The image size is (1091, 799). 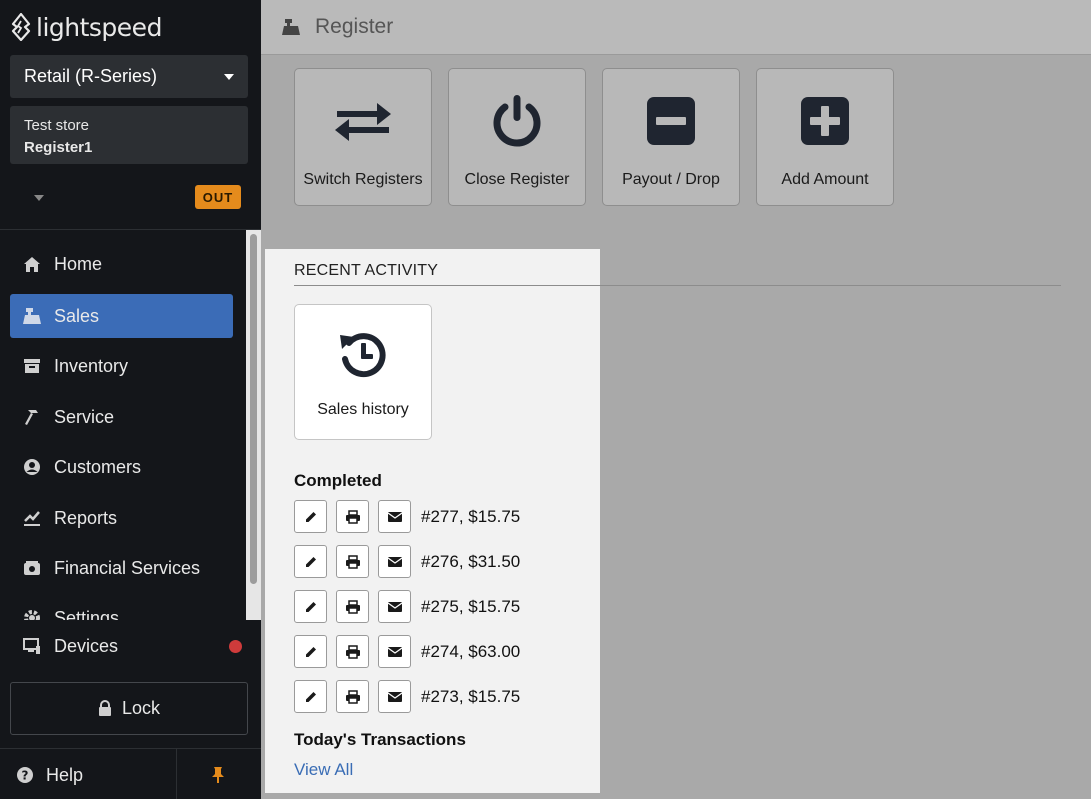 I want to click on sidebar-item-label: Financial Services, so click(x=127, y=567).